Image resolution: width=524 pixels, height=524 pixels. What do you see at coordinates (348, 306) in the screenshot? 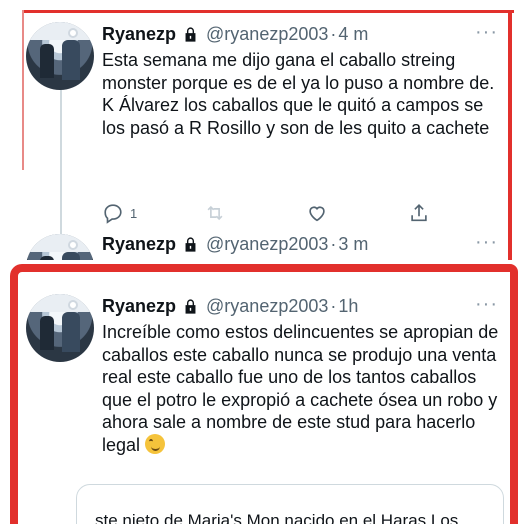
I see `timestamp: 1h` at bounding box center [348, 306].